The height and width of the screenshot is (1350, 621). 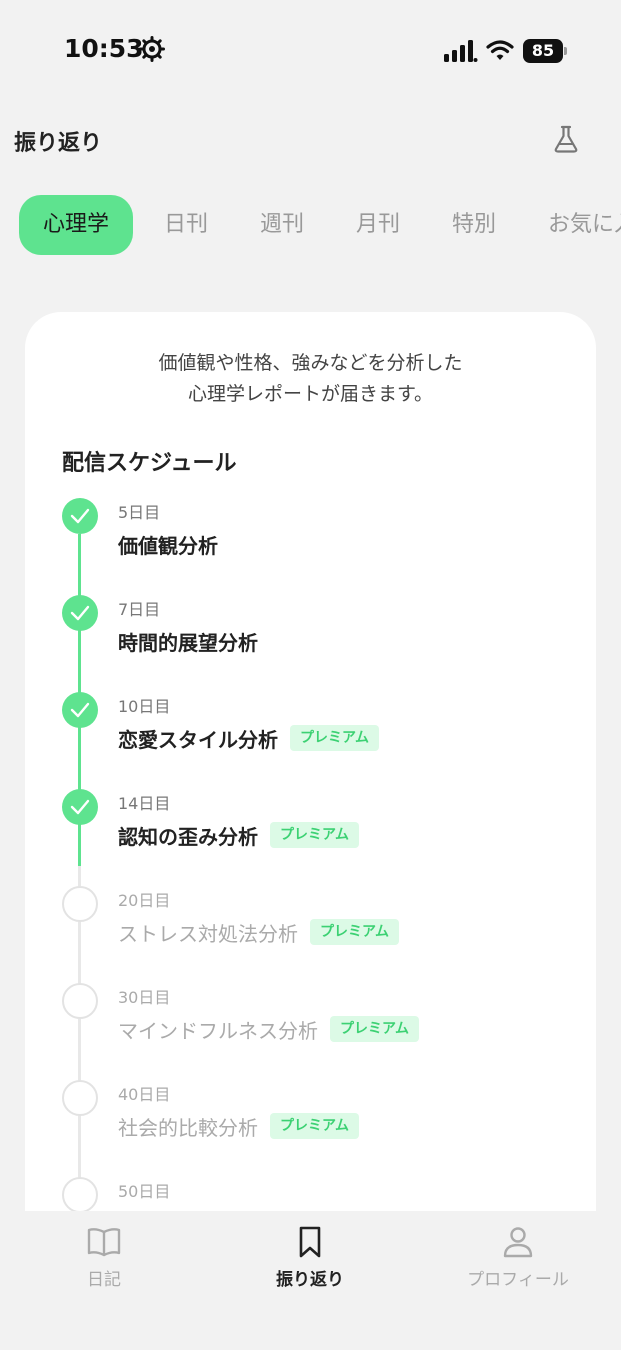 I want to click on schedule-item: 14日目 認知の歪み分析 プレミアム, so click(x=310, y=837).